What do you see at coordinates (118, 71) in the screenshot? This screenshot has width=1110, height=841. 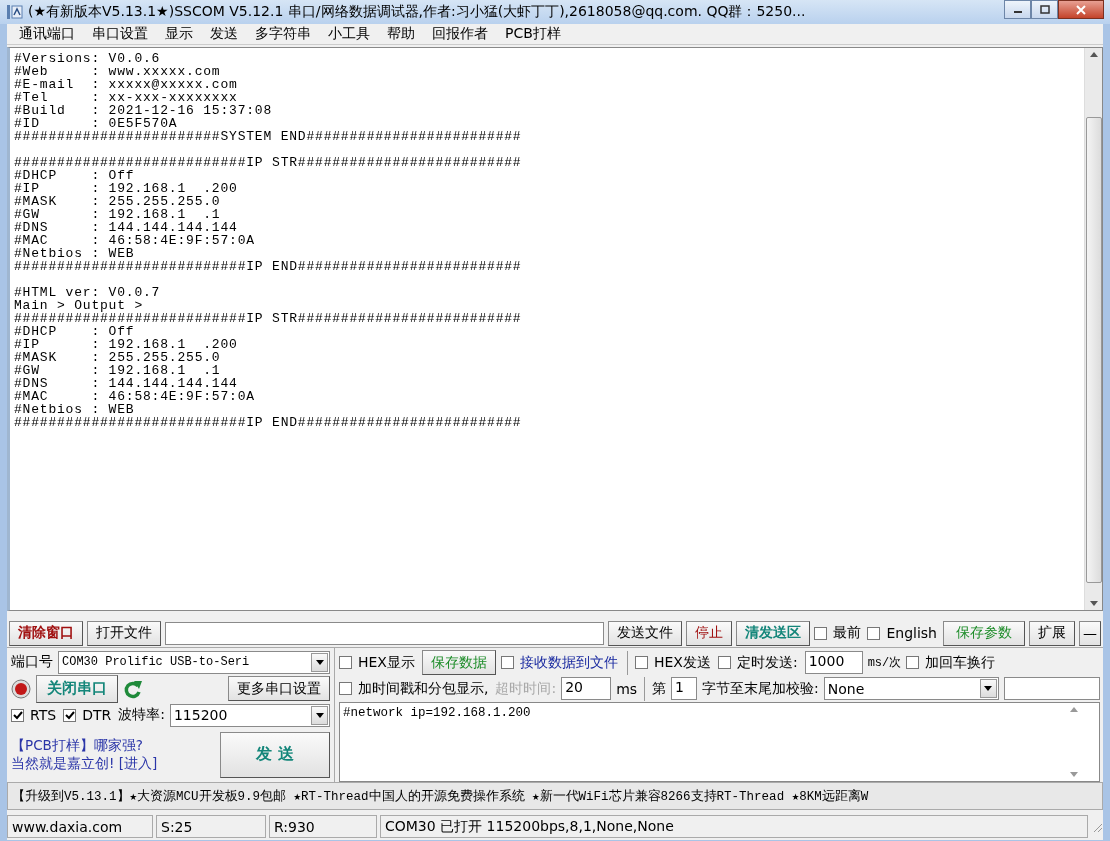 I see `terminal-line: #Web : www.xxxxx.com` at bounding box center [118, 71].